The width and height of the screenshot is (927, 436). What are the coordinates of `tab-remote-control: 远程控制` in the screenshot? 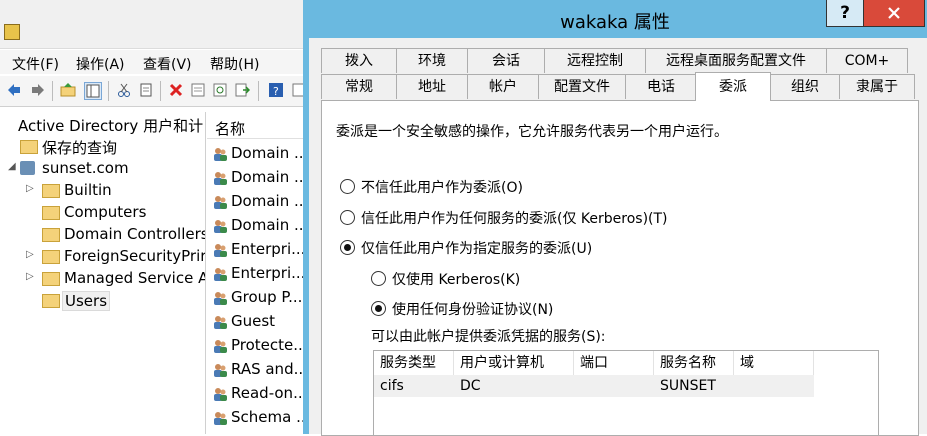 It's located at (595, 60).